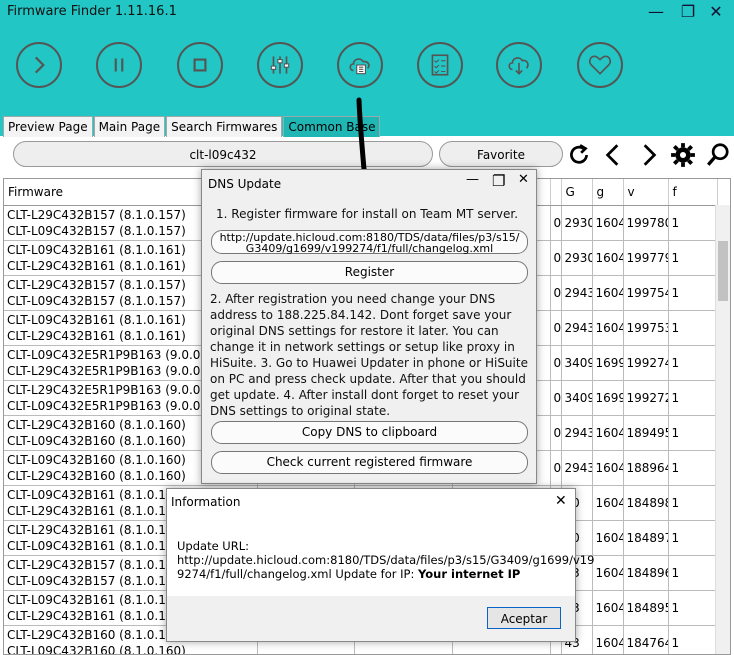 The image size is (734, 655). I want to click on play-button, so click(39, 65).